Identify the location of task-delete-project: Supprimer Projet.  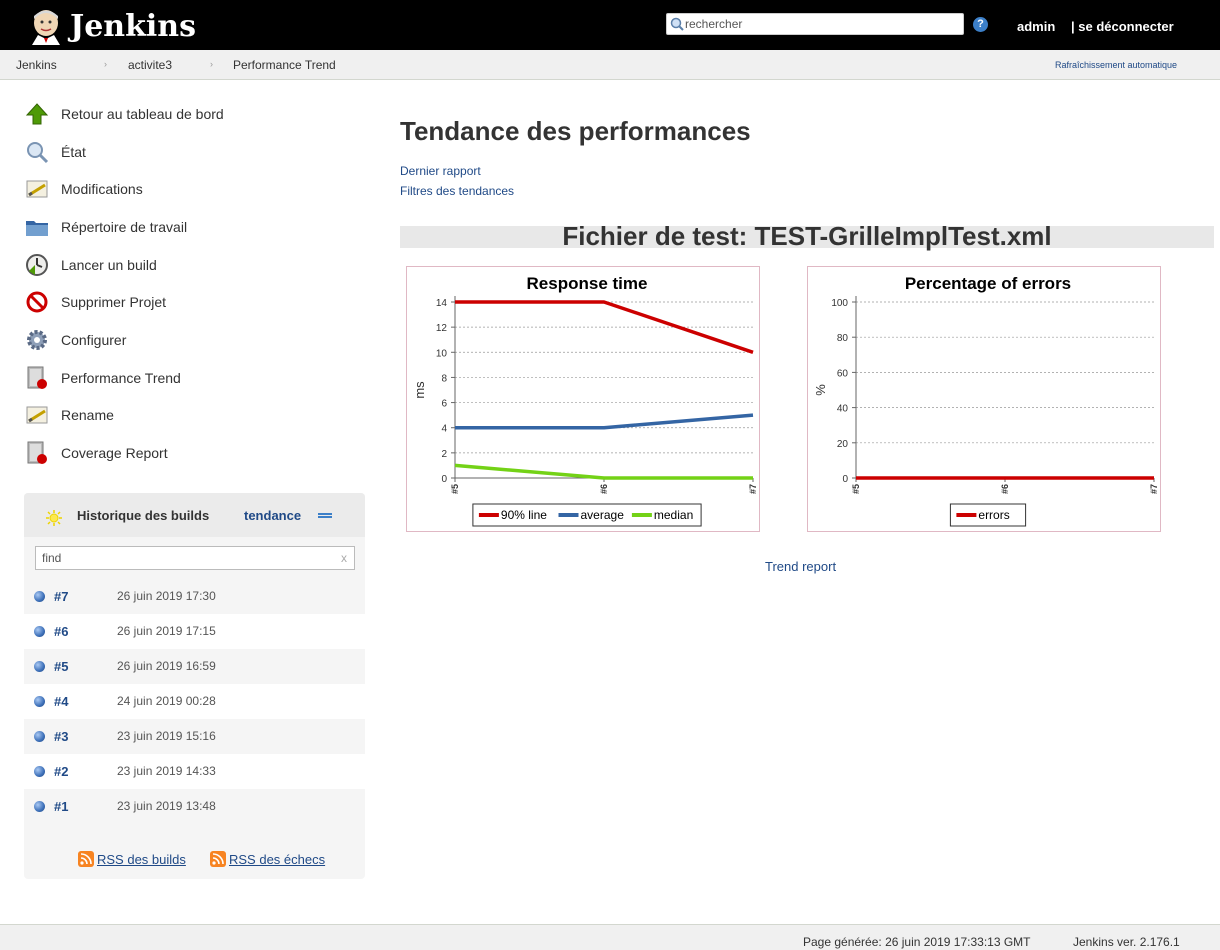
(95, 302).